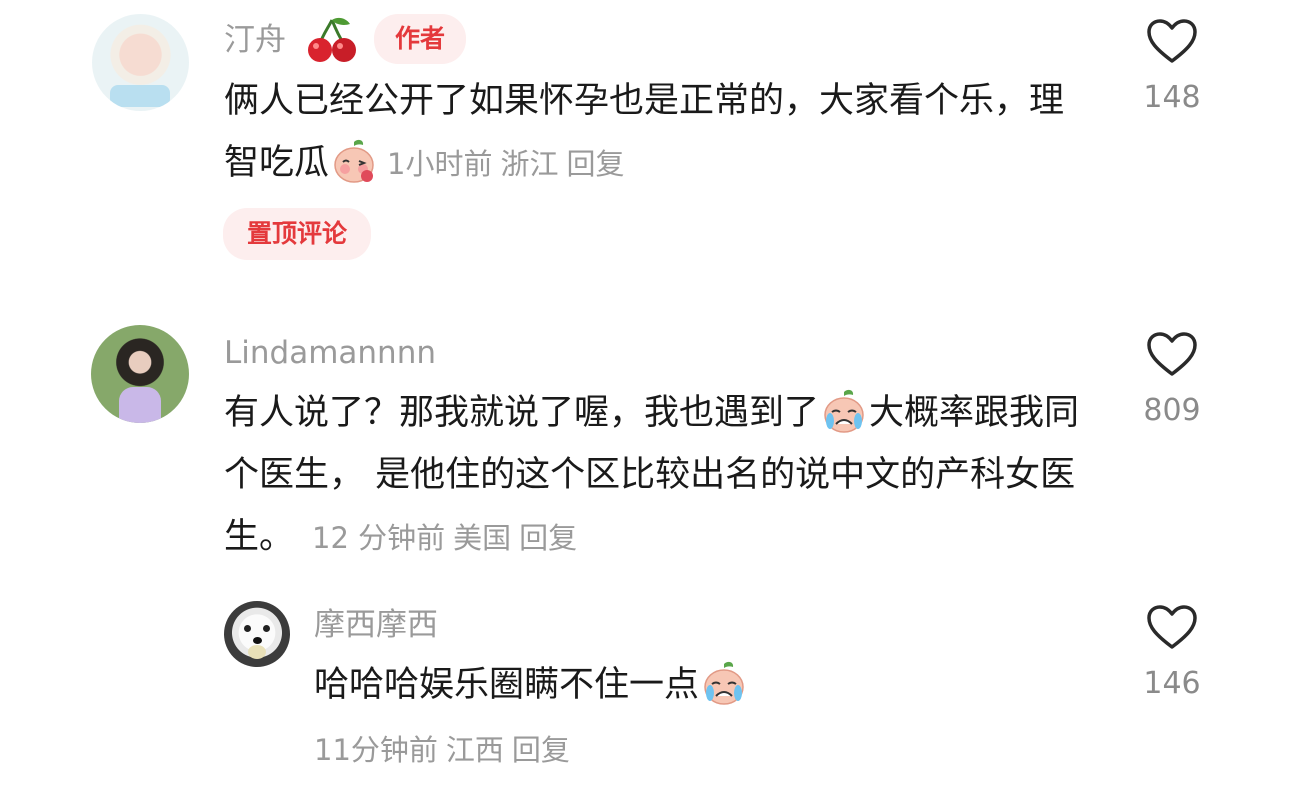  I want to click on comment-location: 浙江, so click(529, 164).